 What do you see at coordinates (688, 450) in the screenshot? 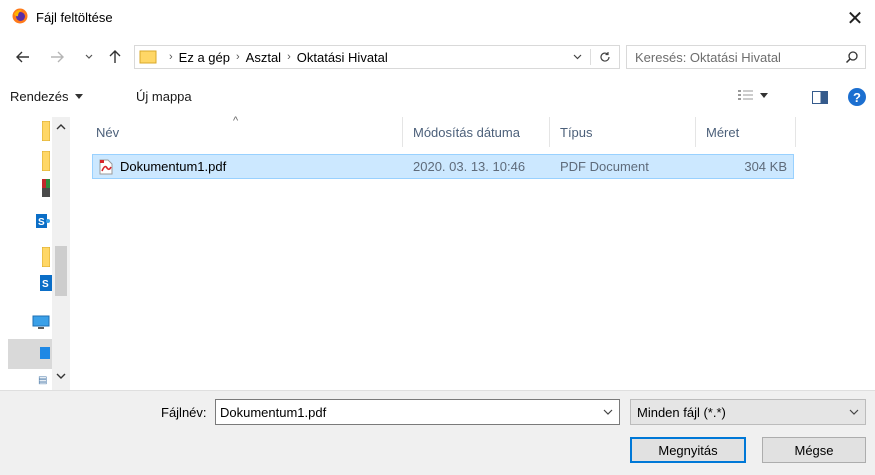
I see `open-button: Megnyitás` at bounding box center [688, 450].